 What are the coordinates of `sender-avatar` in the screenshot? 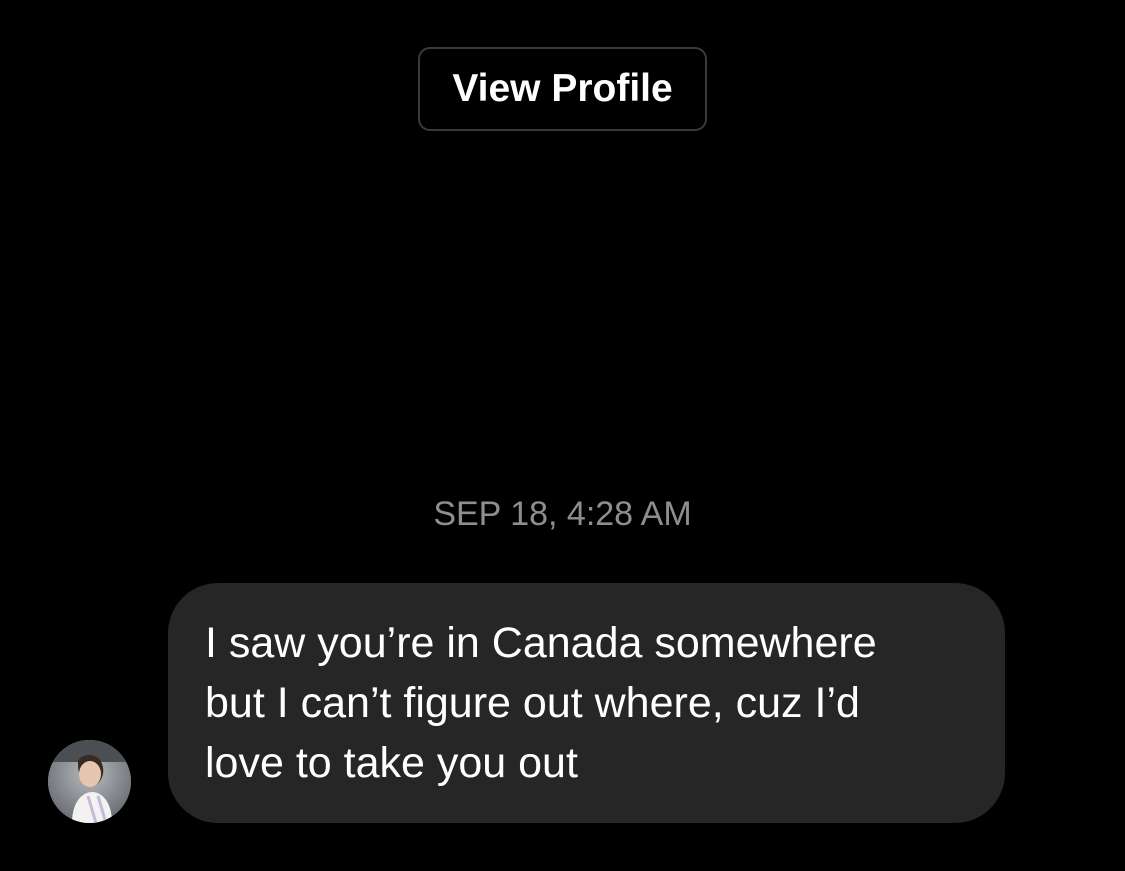 It's located at (89, 781).